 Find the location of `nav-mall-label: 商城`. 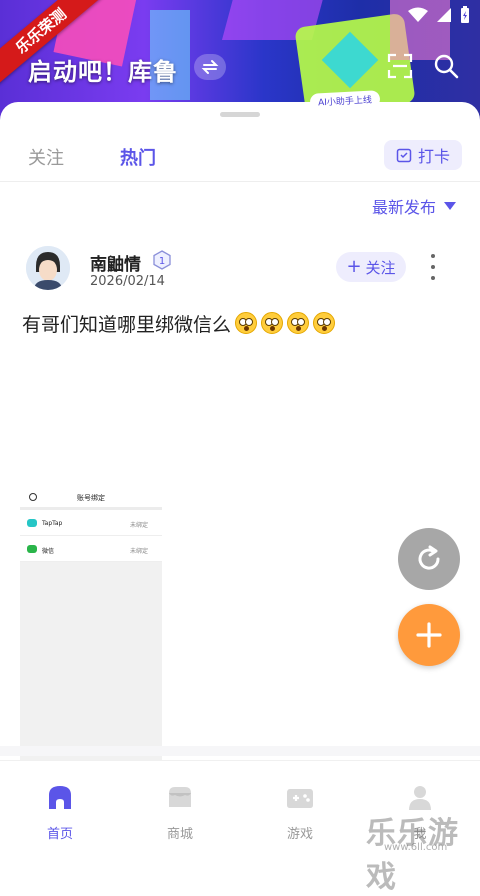

nav-mall-label: 商城 is located at coordinates (179, 834).